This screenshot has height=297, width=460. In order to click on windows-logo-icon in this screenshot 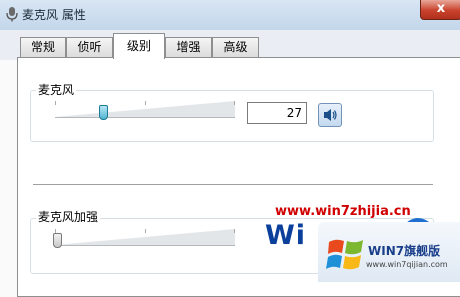, I will do `click(344, 254)`.